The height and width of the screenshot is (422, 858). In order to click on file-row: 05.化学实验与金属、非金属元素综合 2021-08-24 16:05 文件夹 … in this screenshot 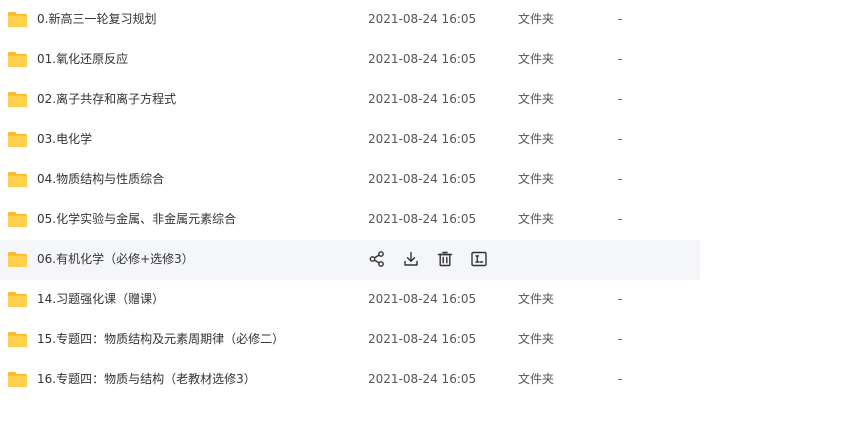, I will do `click(350, 220)`.